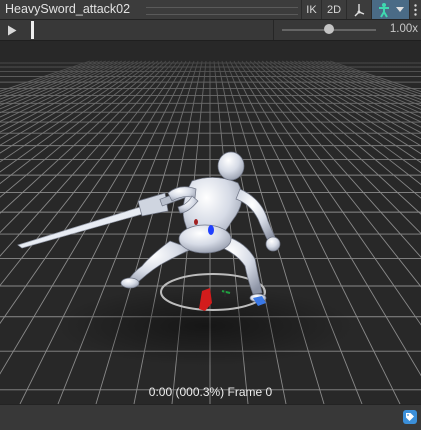  Describe the element at coordinates (32, 30) in the screenshot. I see `timeline-scrubber` at that location.